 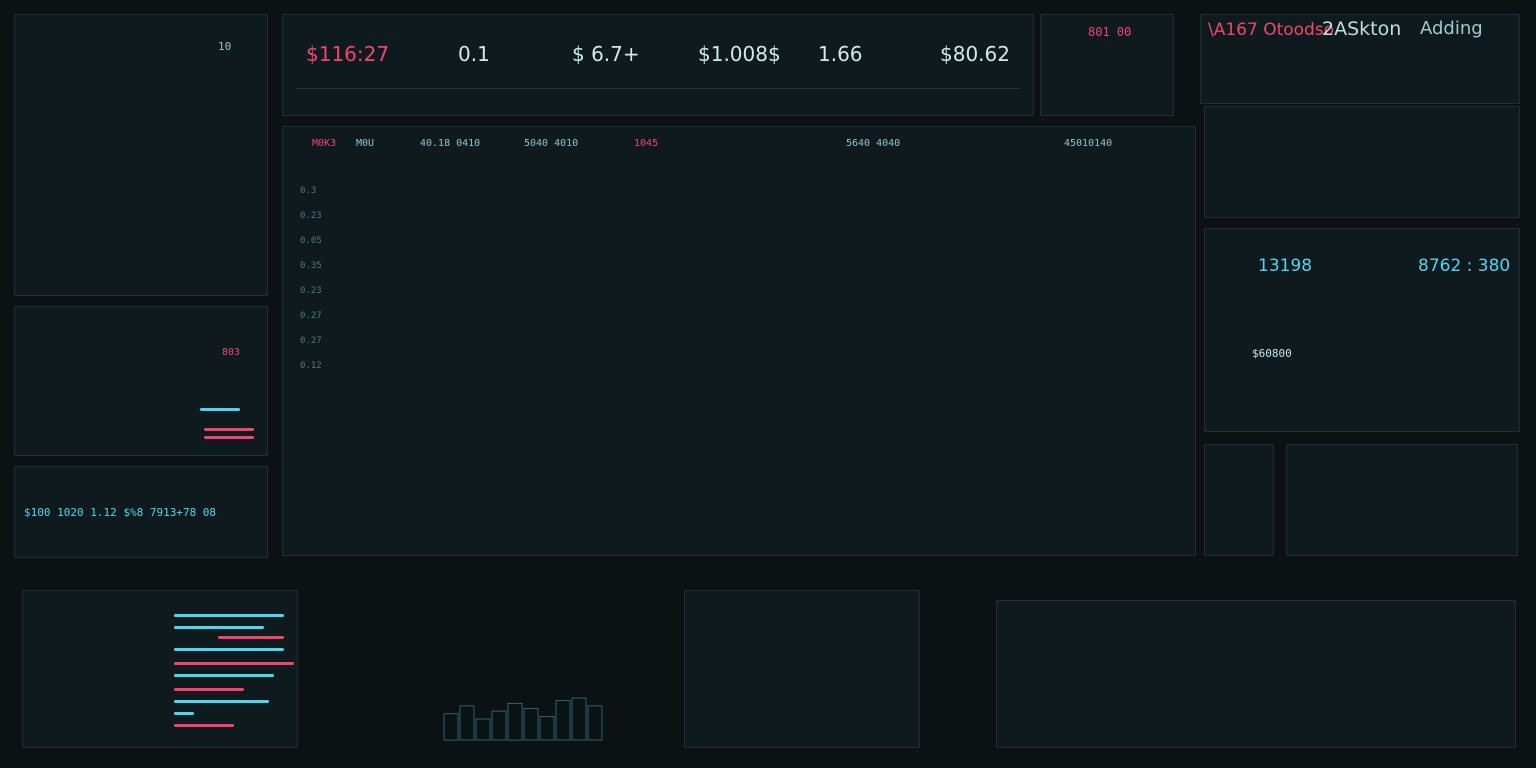 What do you see at coordinates (1239, 500) in the screenshot?
I see `mini-bars-panel` at bounding box center [1239, 500].